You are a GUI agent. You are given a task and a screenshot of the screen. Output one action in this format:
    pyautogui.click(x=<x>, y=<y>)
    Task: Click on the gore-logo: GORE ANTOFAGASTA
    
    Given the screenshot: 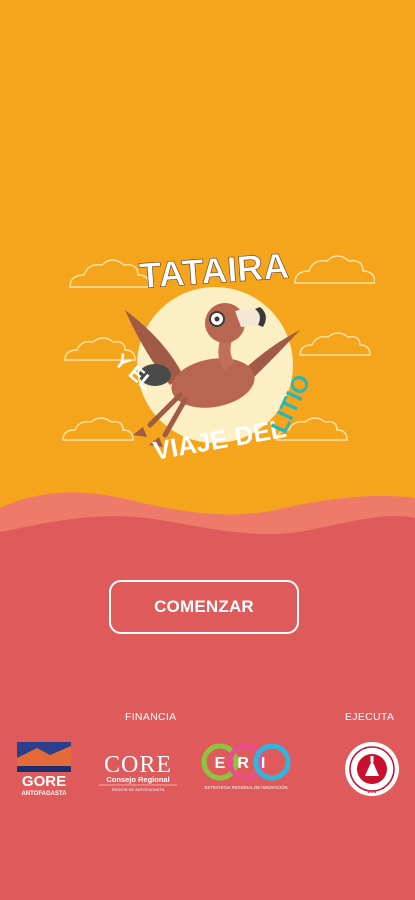 What is the action you would take?
    pyautogui.click(x=44, y=769)
    